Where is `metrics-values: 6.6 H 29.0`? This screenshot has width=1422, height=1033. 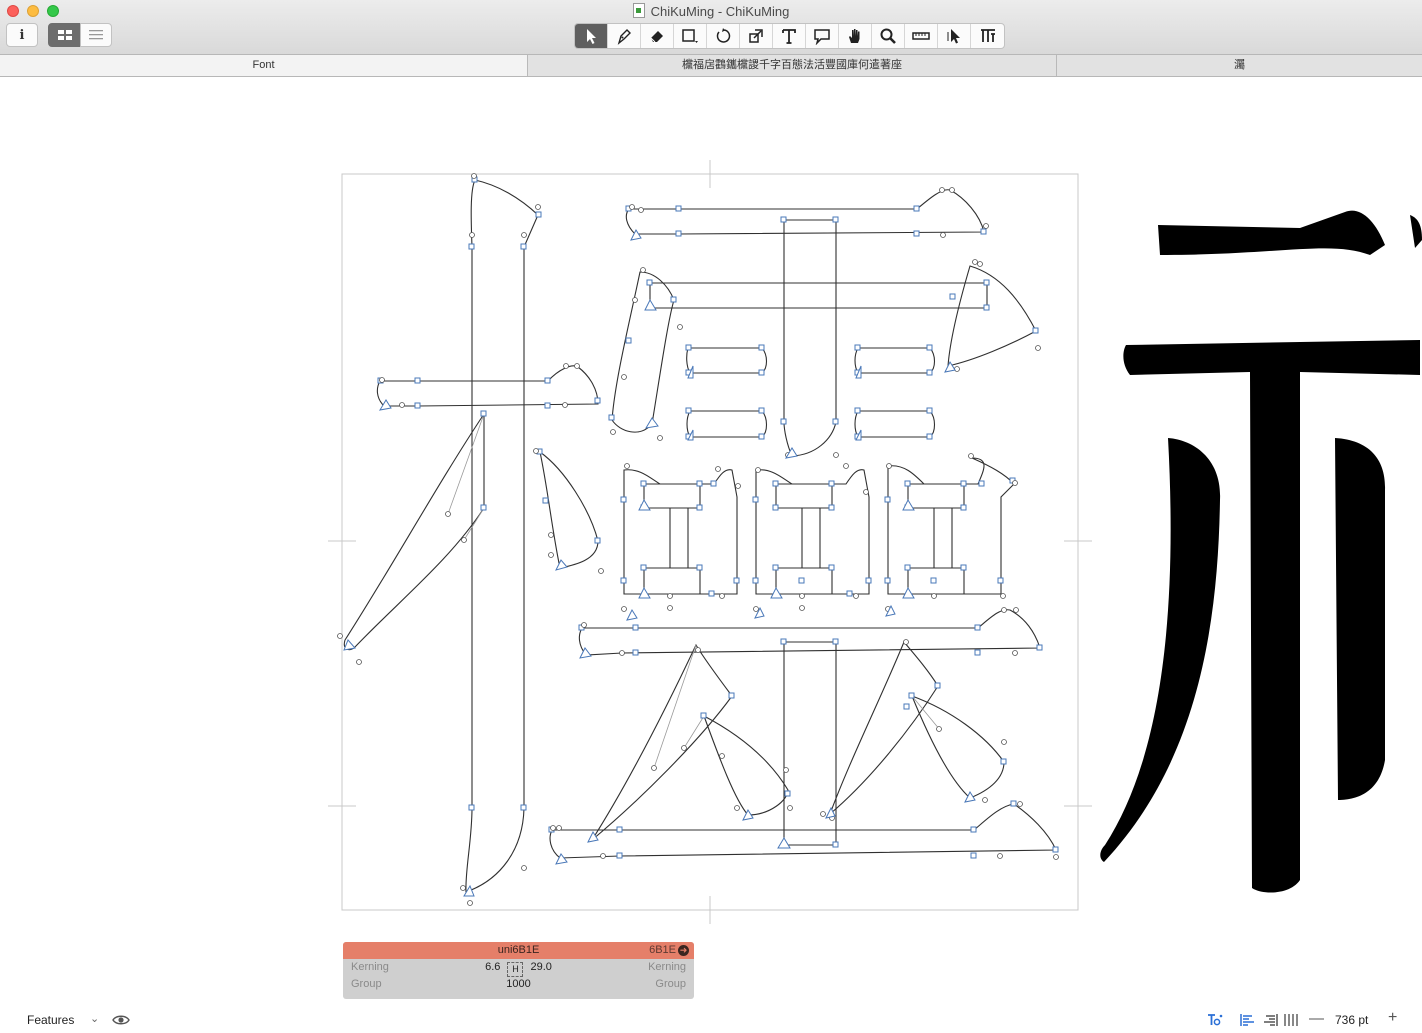
metrics-values: 6.6 H 29.0 is located at coordinates (518, 968).